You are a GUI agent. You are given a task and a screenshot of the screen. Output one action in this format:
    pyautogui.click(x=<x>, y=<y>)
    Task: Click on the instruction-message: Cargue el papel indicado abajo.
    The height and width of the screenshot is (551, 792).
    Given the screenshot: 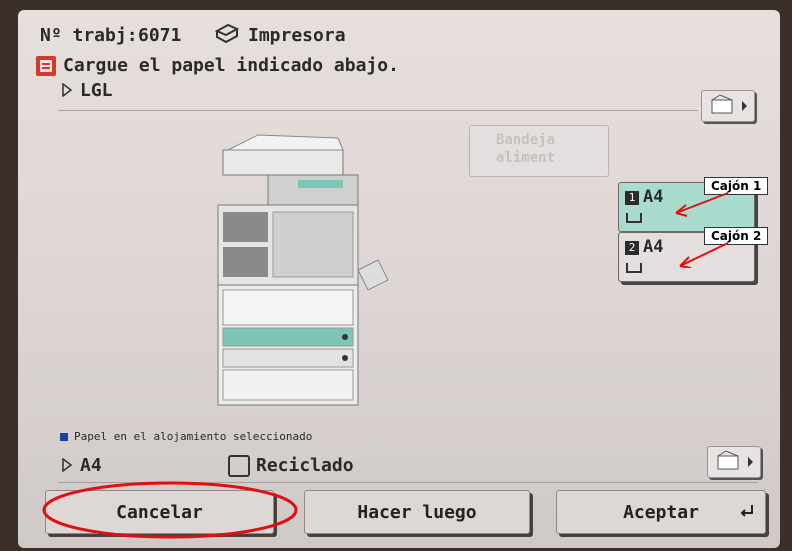 What is the action you would take?
    pyautogui.click(x=231, y=65)
    